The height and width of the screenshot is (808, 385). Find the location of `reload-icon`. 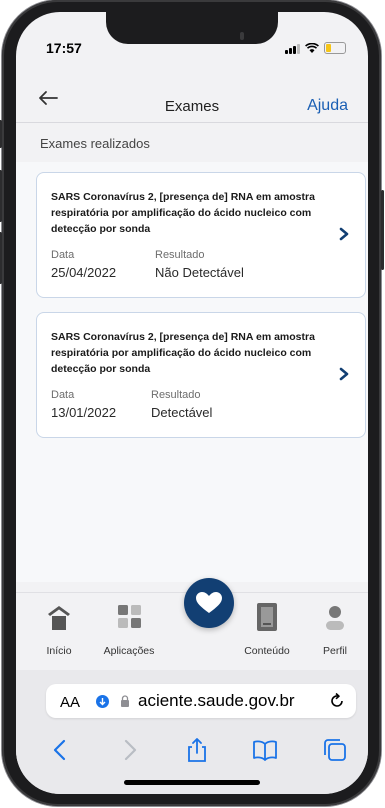

reload-icon is located at coordinates (337, 701).